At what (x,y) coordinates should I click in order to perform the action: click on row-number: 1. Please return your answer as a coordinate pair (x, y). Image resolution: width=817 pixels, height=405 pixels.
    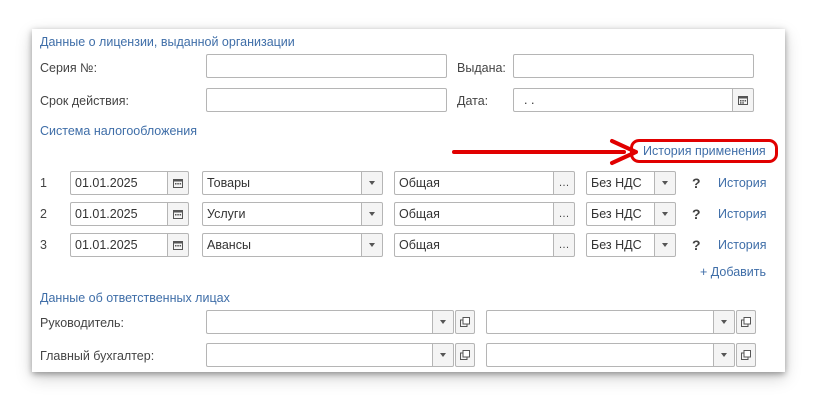
    Looking at the image, I should click on (43, 183).